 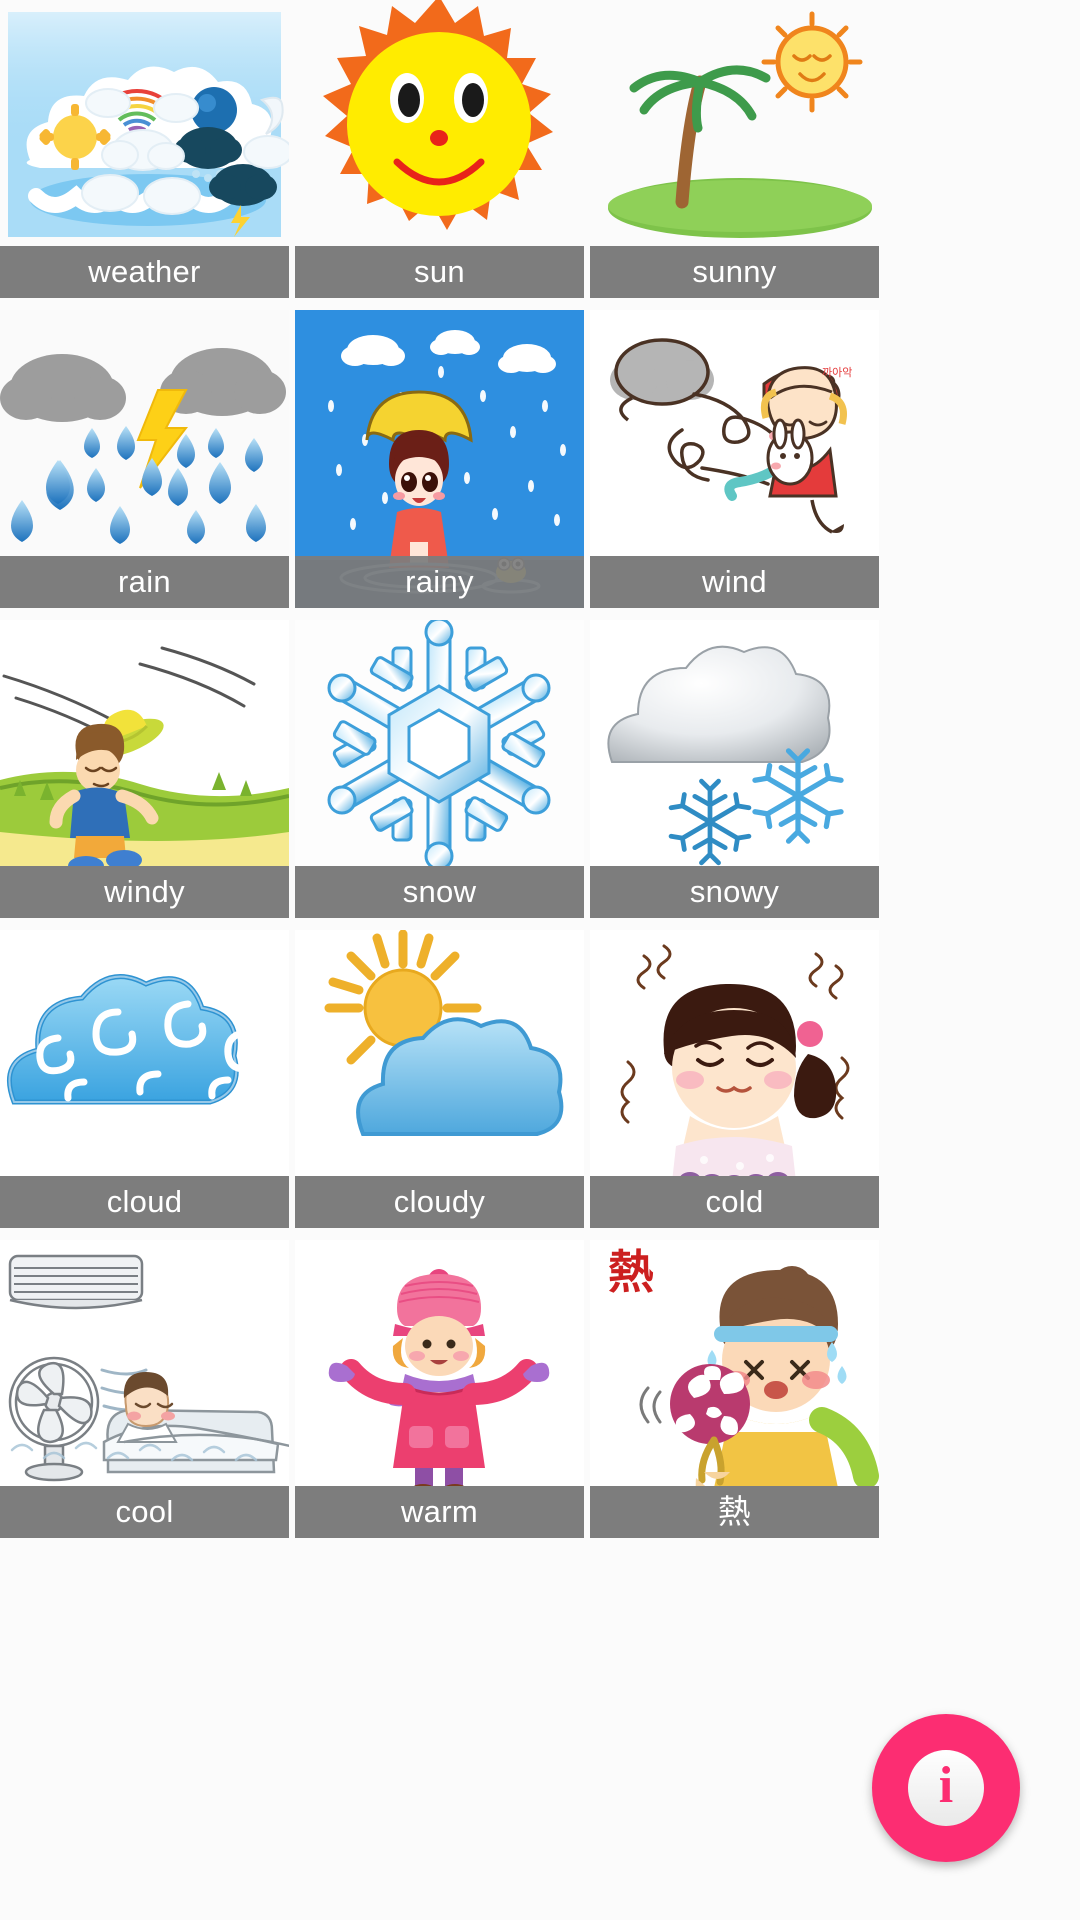 I want to click on info-fab-button: i, so click(x=946, y=1788).